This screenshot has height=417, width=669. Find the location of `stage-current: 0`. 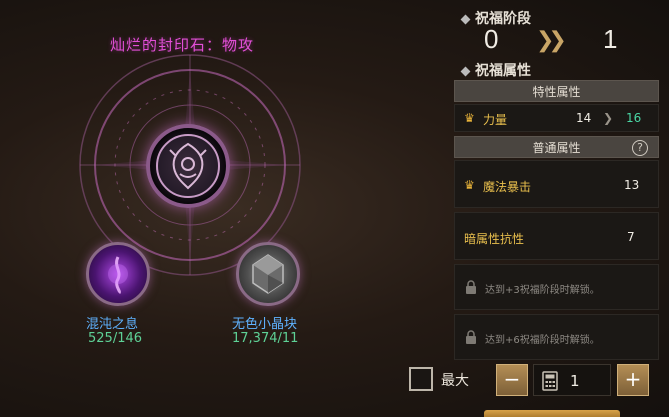

stage-current: 0 is located at coordinates (491, 39).